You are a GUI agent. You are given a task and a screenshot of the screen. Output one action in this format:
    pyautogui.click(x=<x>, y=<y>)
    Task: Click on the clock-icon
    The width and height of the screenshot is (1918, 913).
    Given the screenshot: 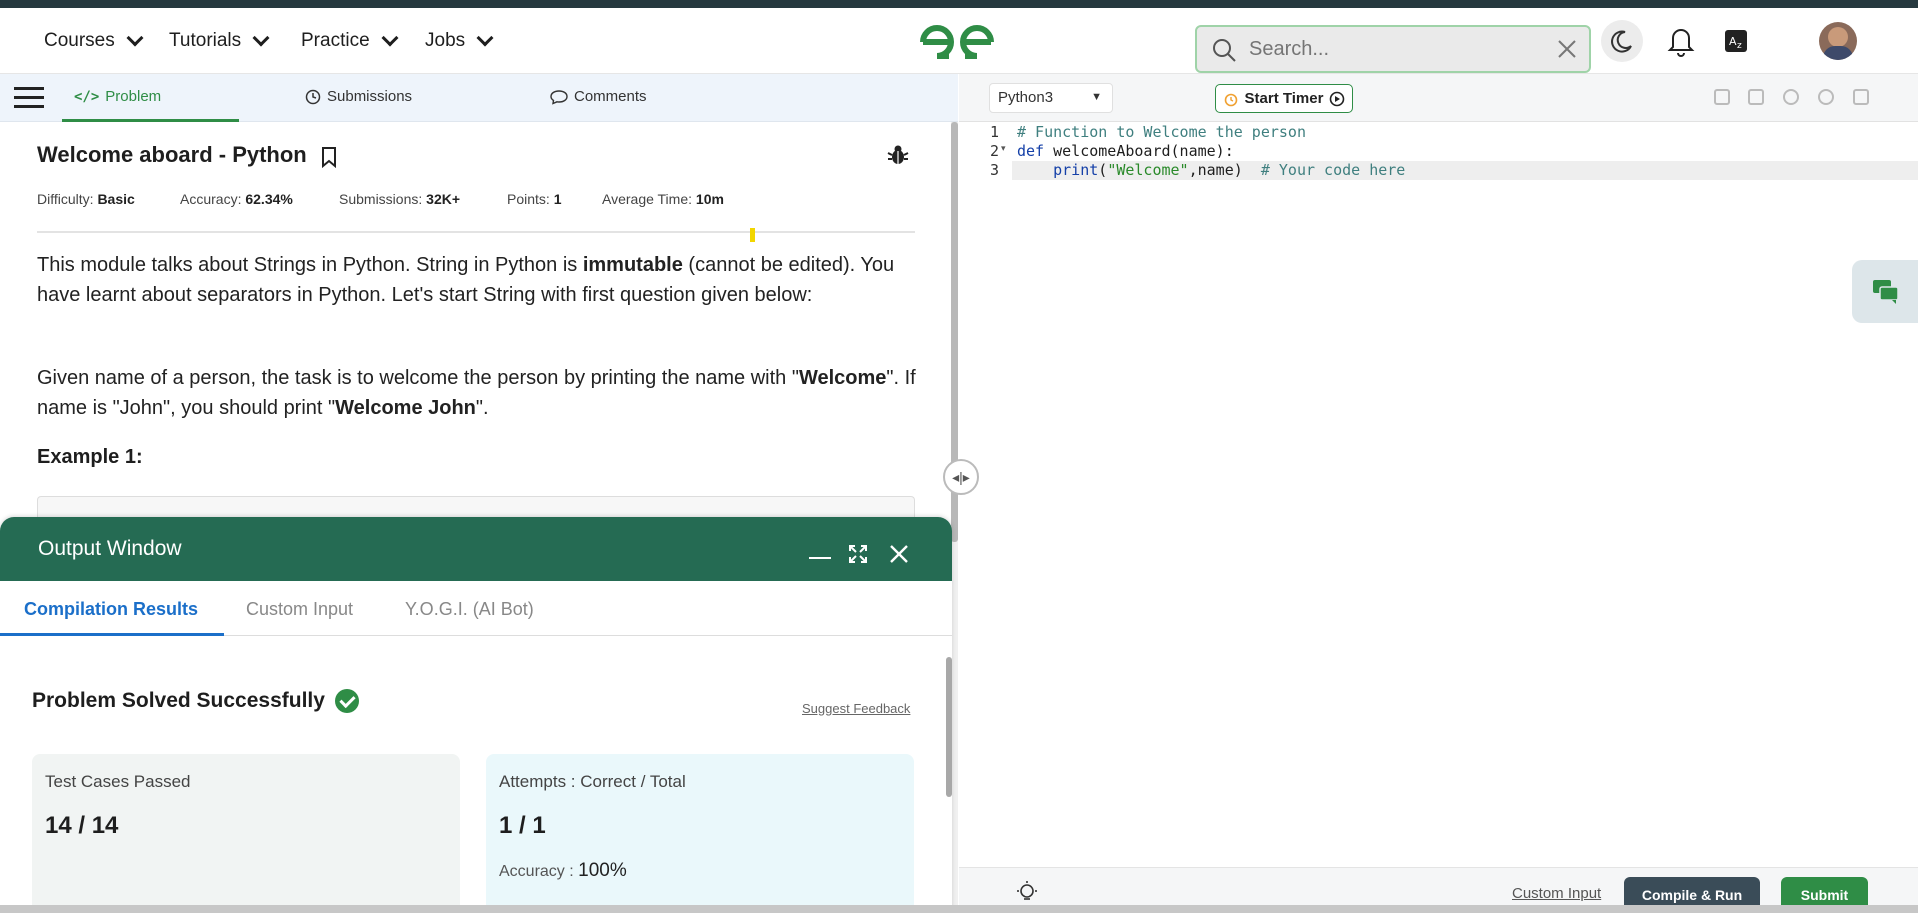 What is the action you would take?
    pyautogui.click(x=313, y=96)
    